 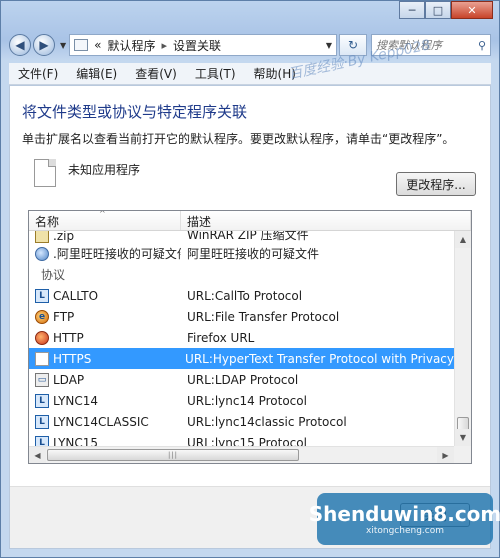 What do you see at coordinates (267, 421) in the screenshot?
I see `list-item-description: URL:lync14classic Protocol` at bounding box center [267, 421].